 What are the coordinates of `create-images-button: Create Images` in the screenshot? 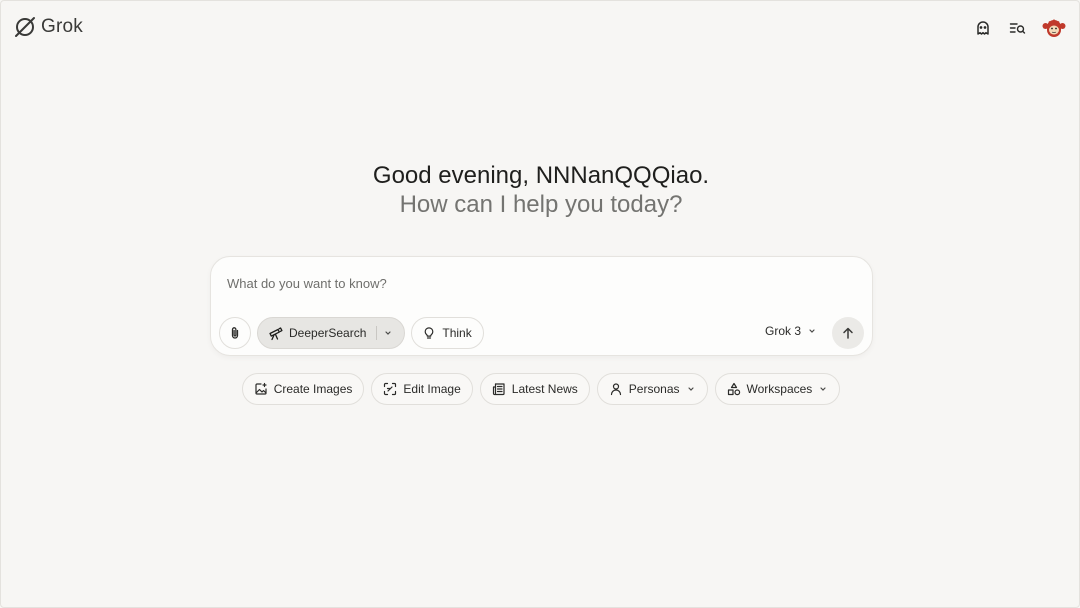 It's located at (303, 389).